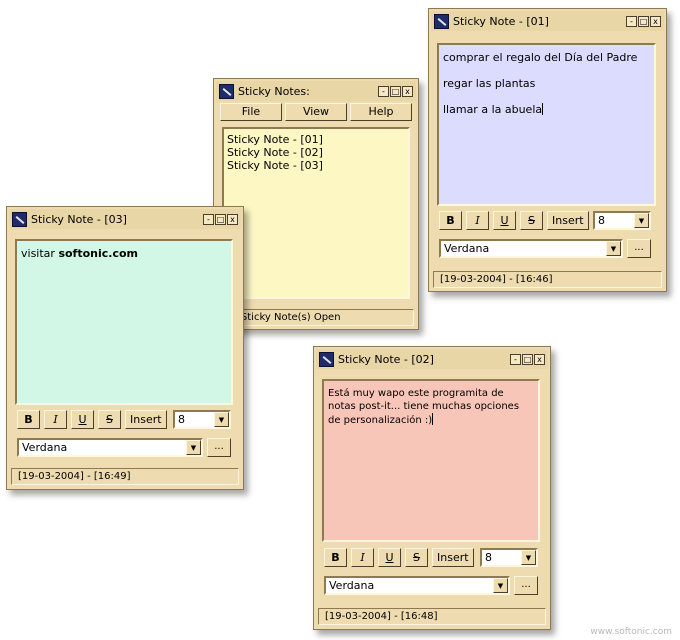 Image resolution: width=680 pixels, height=640 pixels. I want to click on window-title: Sticky Note - [02], so click(386, 359).